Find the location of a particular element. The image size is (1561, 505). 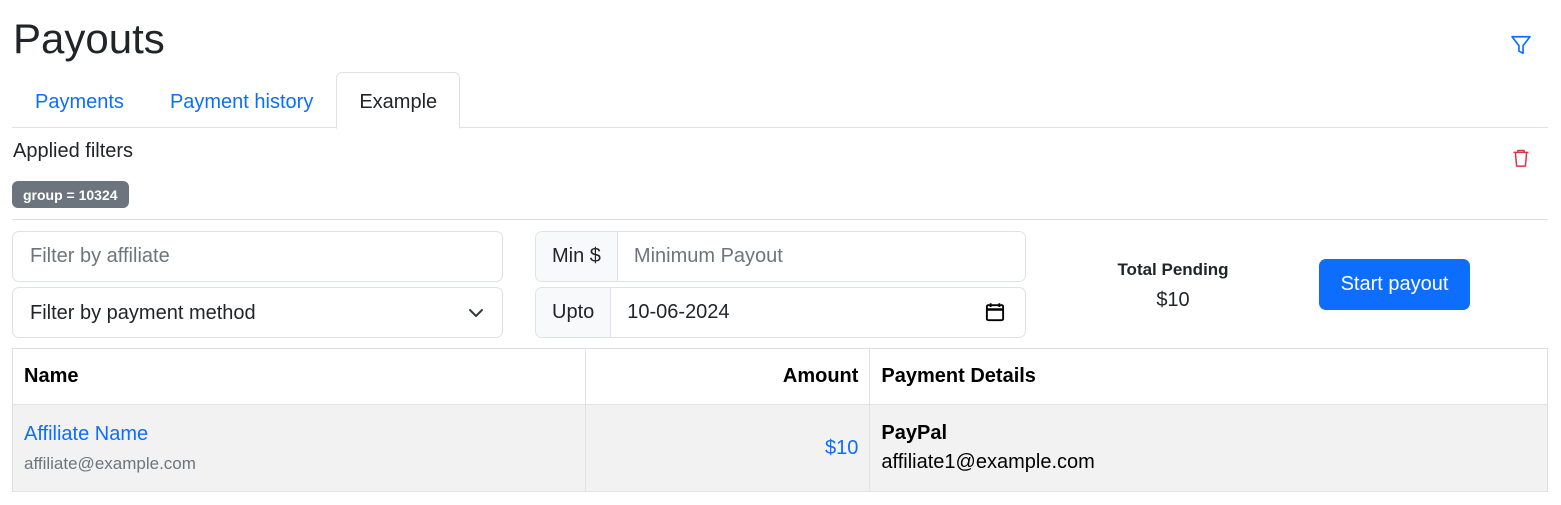

column-header-amount: Amount is located at coordinates (727, 376).